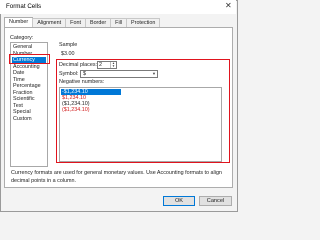 The height and width of the screenshot is (240, 320). I want to click on spin-arrows-icon: ▲ ▼, so click(113, 65).